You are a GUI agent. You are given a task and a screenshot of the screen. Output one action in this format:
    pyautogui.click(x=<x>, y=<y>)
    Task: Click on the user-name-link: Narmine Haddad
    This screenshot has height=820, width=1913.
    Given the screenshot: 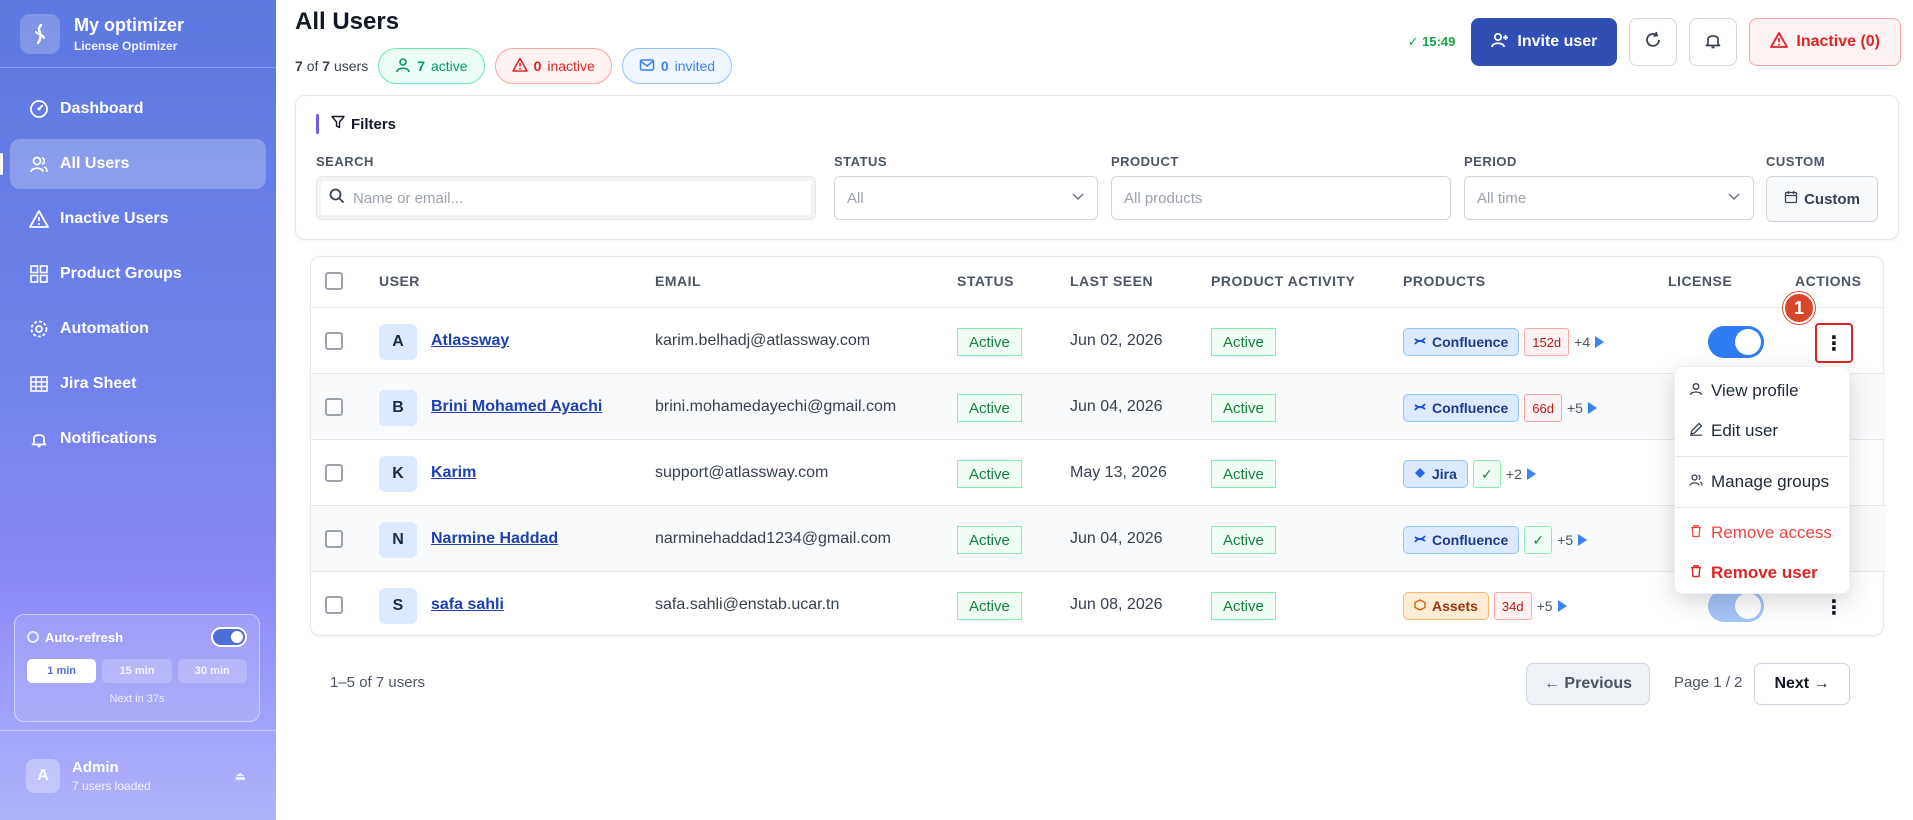 What is the action you would take?
    pyautogui.click(x=494, y=539)
    